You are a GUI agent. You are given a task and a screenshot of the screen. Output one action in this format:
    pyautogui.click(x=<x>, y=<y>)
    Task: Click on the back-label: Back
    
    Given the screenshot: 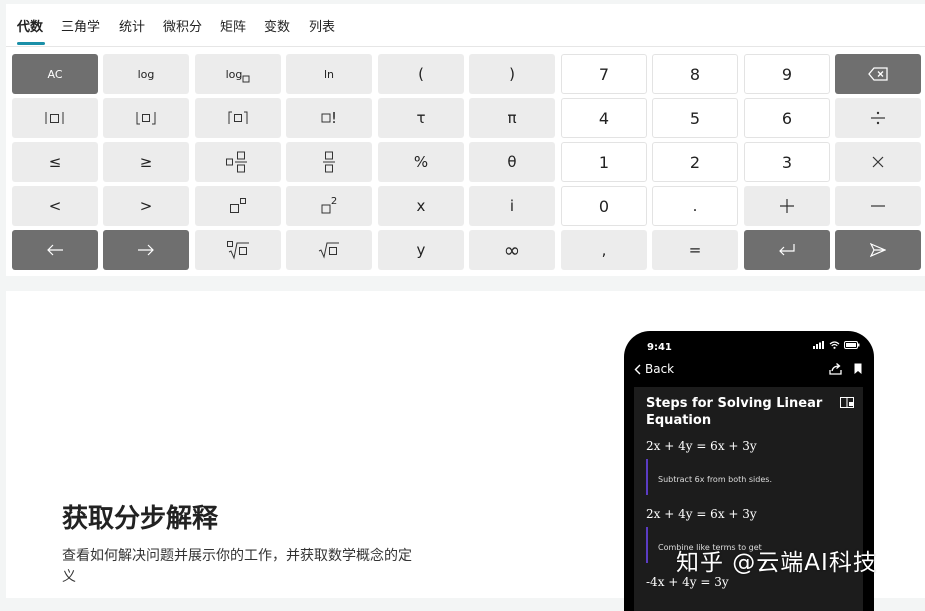 What is the action you would take?
    pyautogui.click(x=660, y=369)
    